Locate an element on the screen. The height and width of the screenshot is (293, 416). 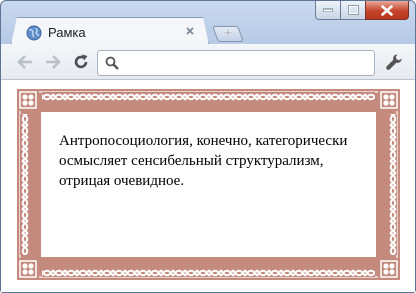
toolbar is located at coordinates (208, 62).